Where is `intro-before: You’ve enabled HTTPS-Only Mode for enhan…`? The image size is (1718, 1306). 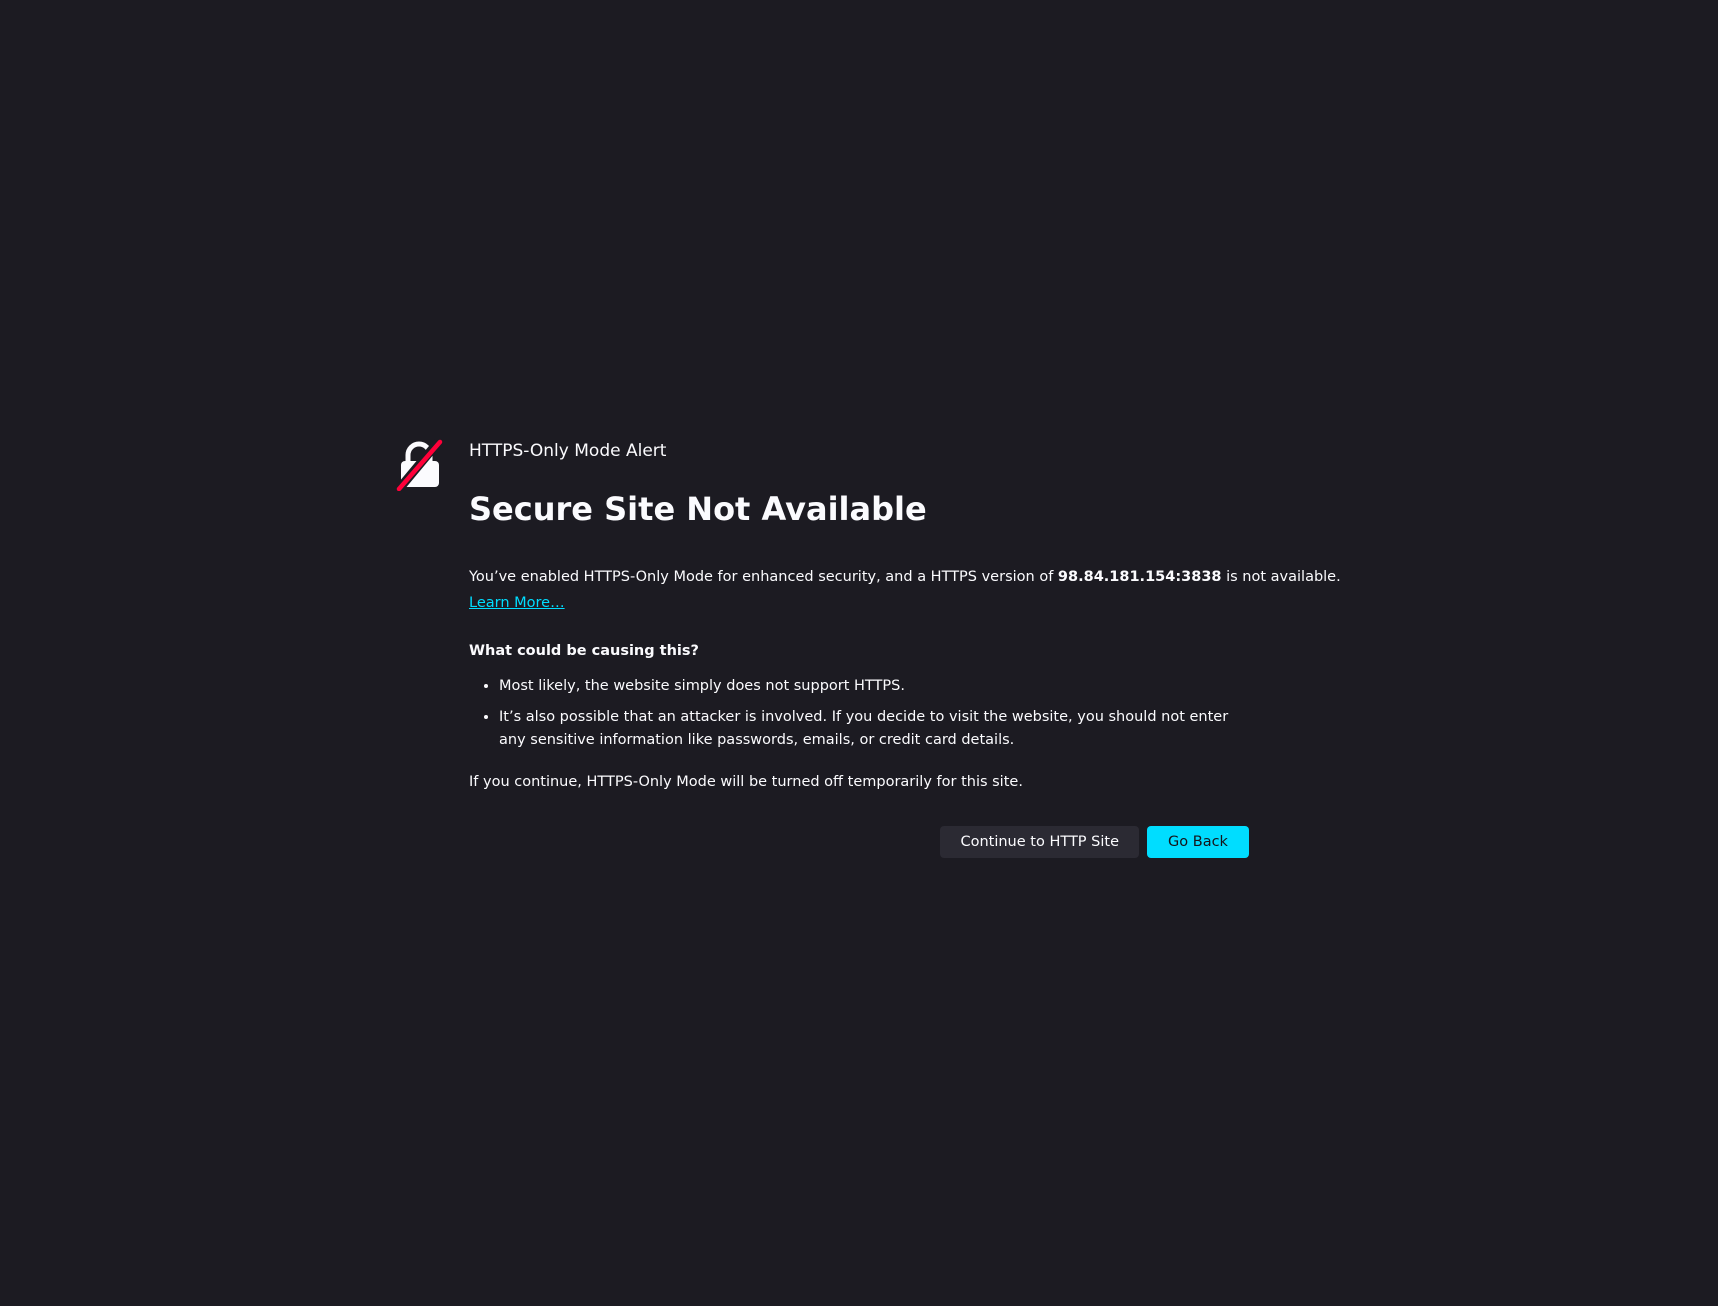 intro-before: You’ve enabled HTTPS-Only Mode for enhan… is located at coordinates (763, 577).